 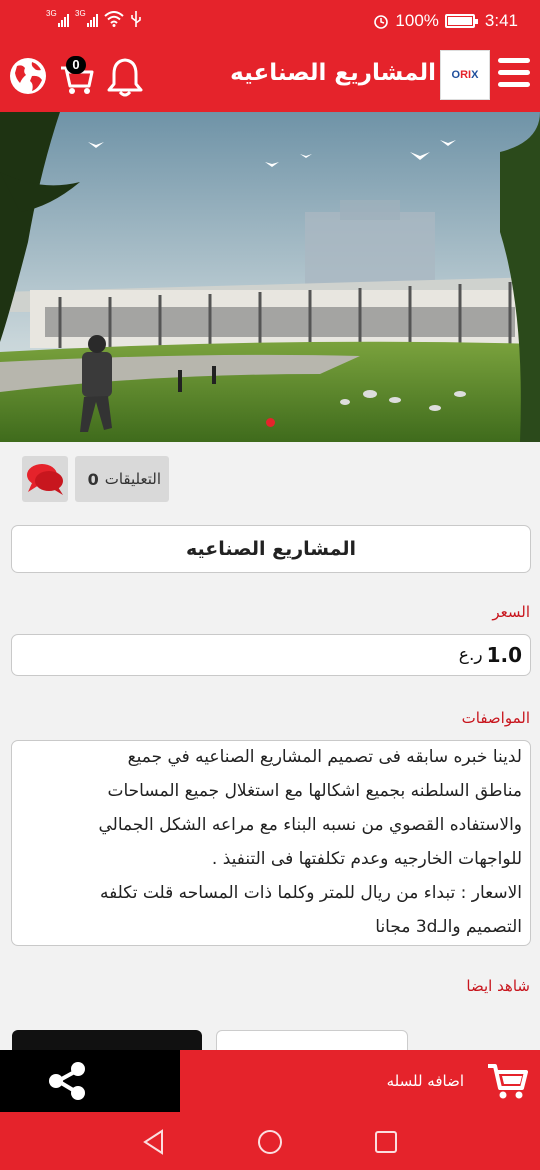 What do you see at coordinates (76, 65) in the screenshot?
I see `cart-count-badge: 0` at bounding box center [76, 65].